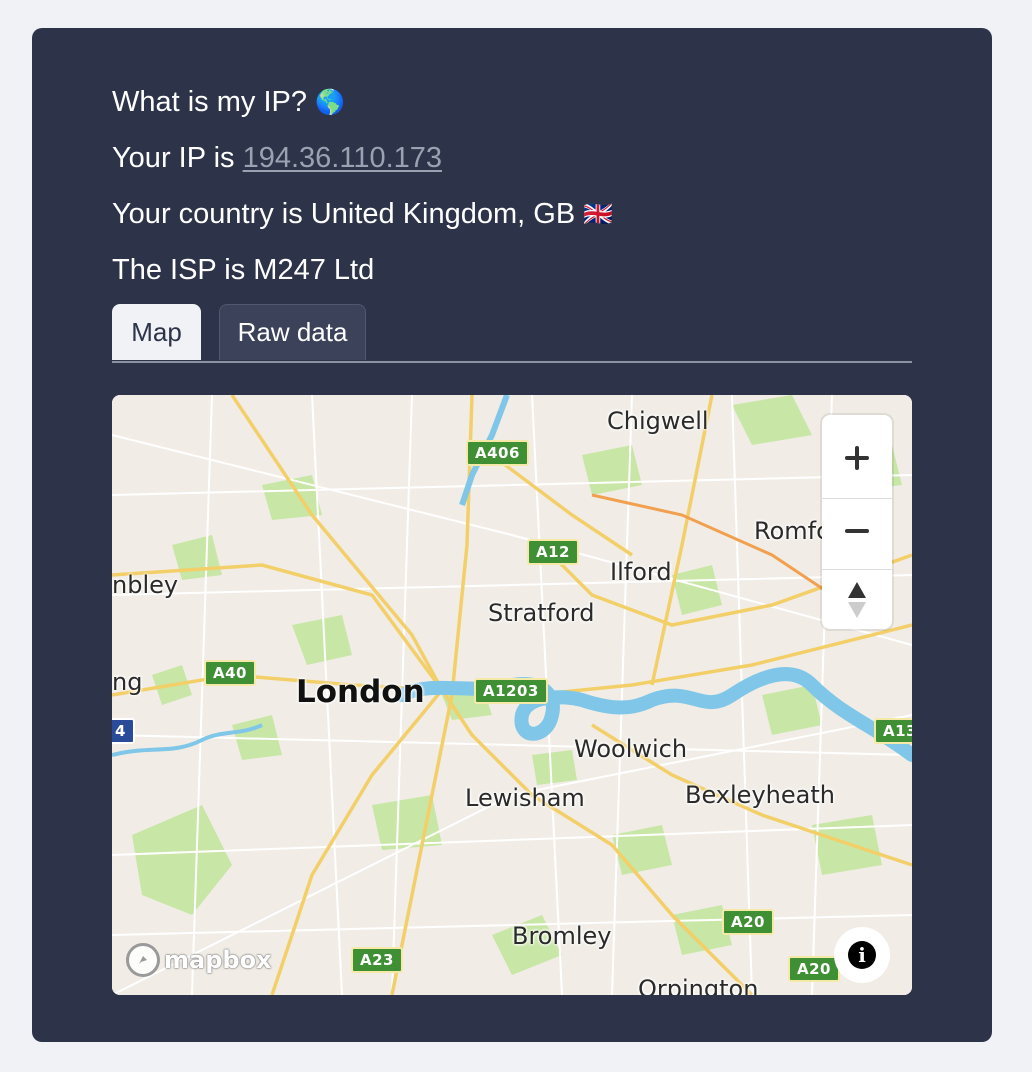 This screenshot has height=1072, width=1032. What do you see at coordinates (143, 960) in the screenshot?
I see `mapbox-logo-icon` at bounding box center [143, 960].